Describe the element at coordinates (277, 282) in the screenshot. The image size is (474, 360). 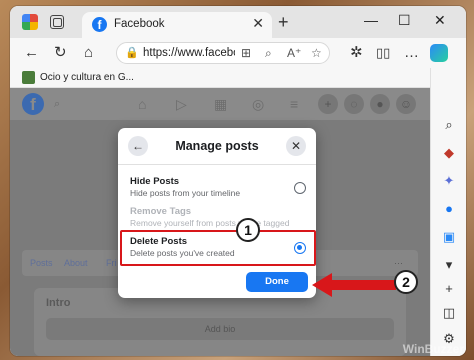
I see `done-button: Done` at that location.